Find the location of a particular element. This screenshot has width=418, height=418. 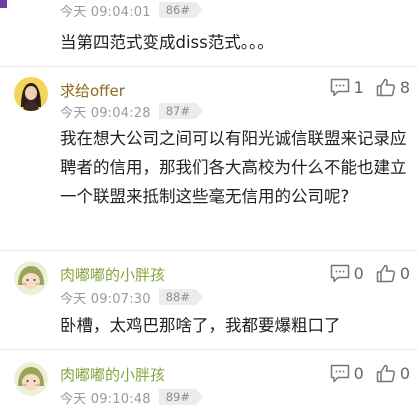

comment-text: 当第四范式变成diss范式。。。 is located at coordinates (167, 42).